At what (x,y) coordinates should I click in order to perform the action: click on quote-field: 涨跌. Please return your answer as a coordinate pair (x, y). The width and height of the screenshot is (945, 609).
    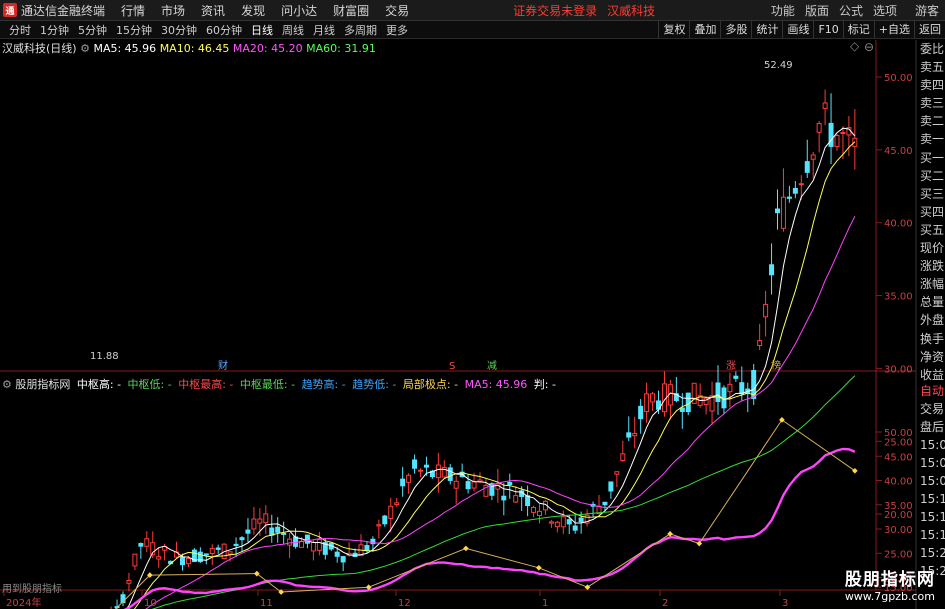
    Looking at the image, I should click on (932, 266).